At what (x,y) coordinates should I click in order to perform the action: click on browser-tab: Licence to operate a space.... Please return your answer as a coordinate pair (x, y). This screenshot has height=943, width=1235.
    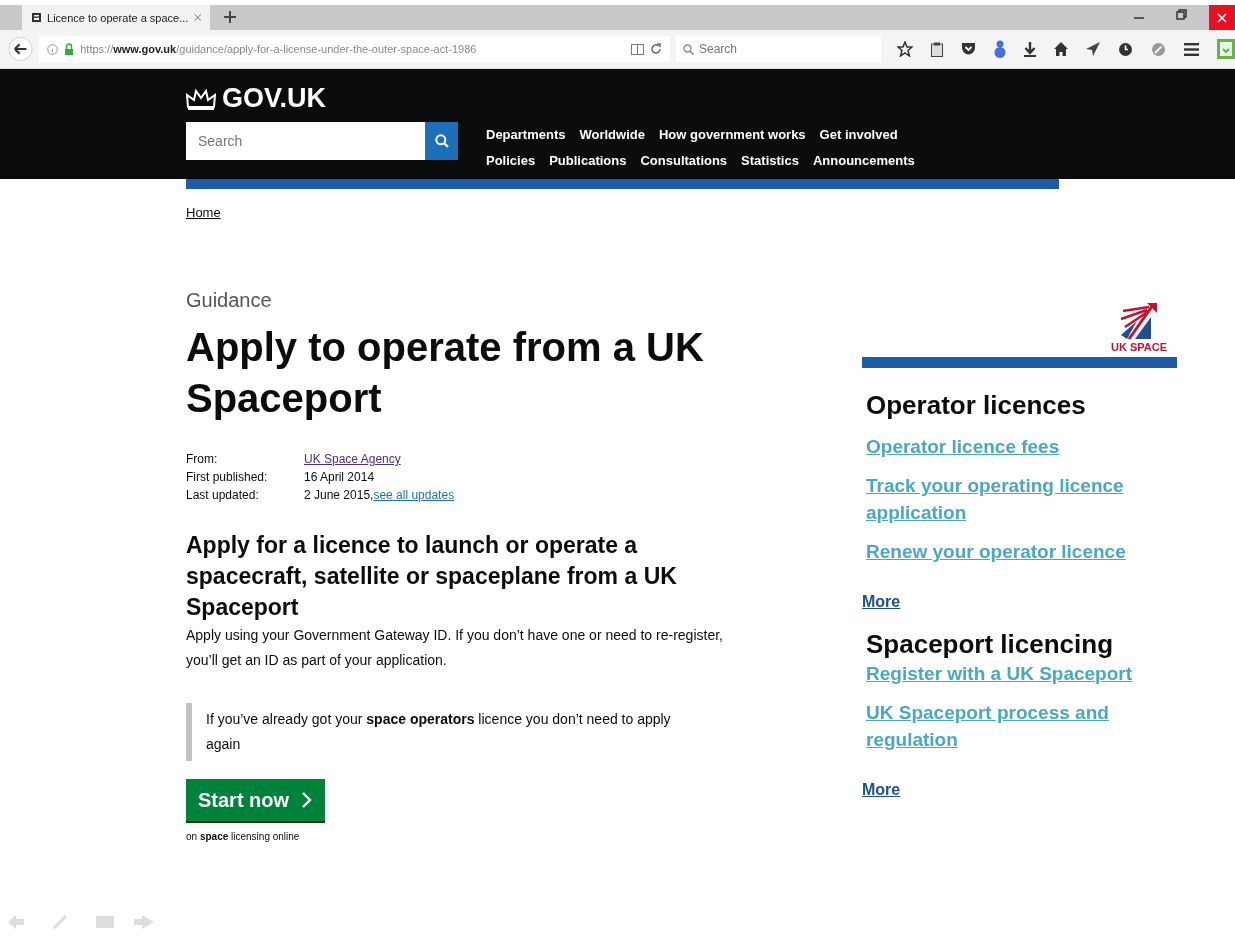
    Looking at the image, I should click on (116, 17).